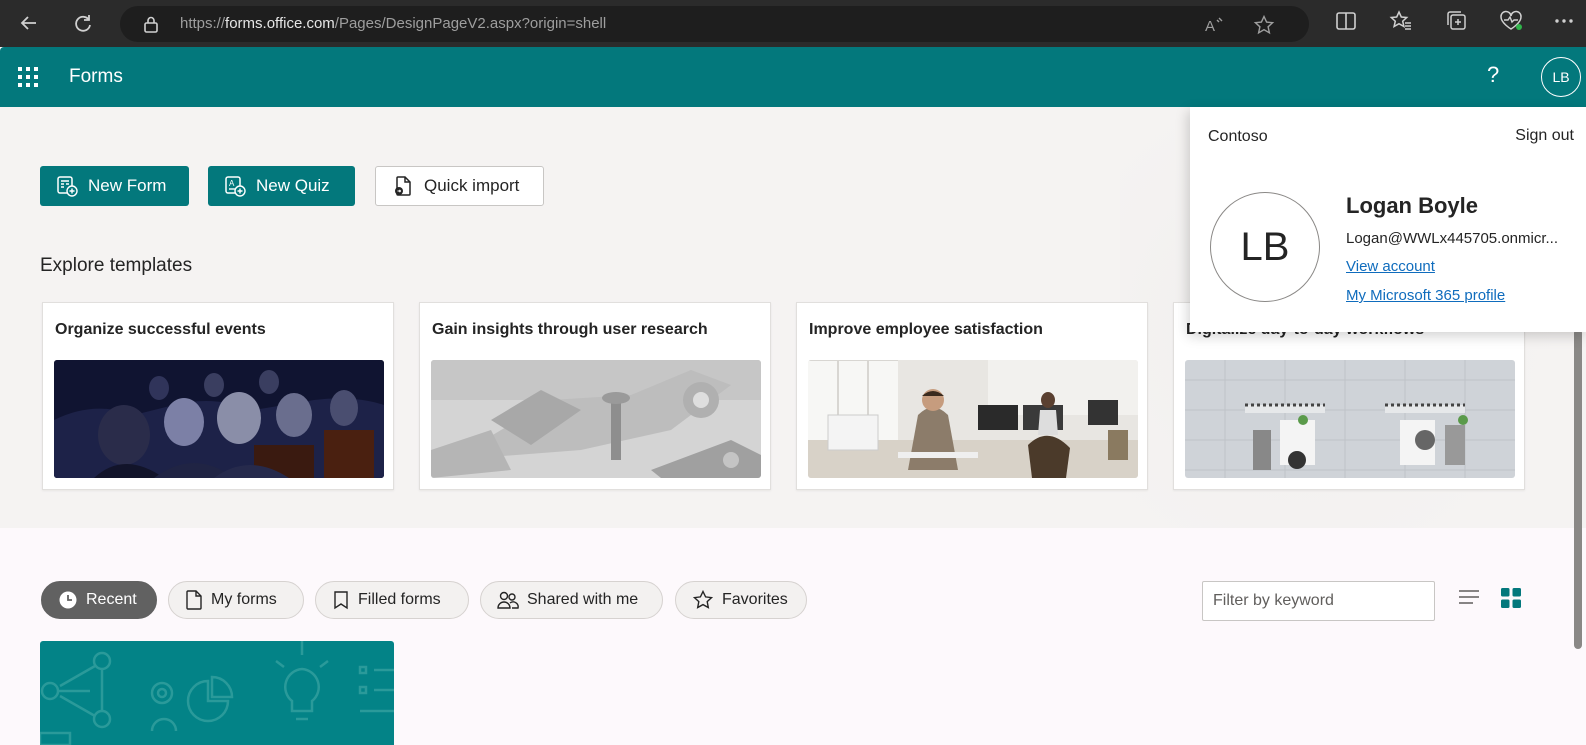 The width and height of the screenshot is (1586, 745). Describe the element at coordinates (973, 419) in the screenshot. I see `office-worker-image` at that location.